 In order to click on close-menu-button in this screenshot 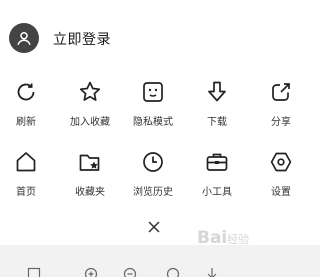, I will do `click(154, 227)`.